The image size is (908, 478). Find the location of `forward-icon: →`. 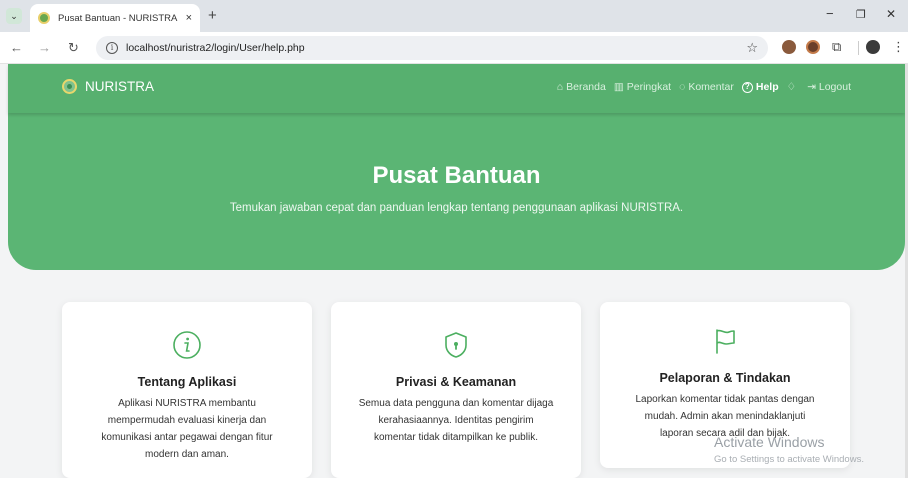

forward-icon: → is located at coordinates (44, 47).